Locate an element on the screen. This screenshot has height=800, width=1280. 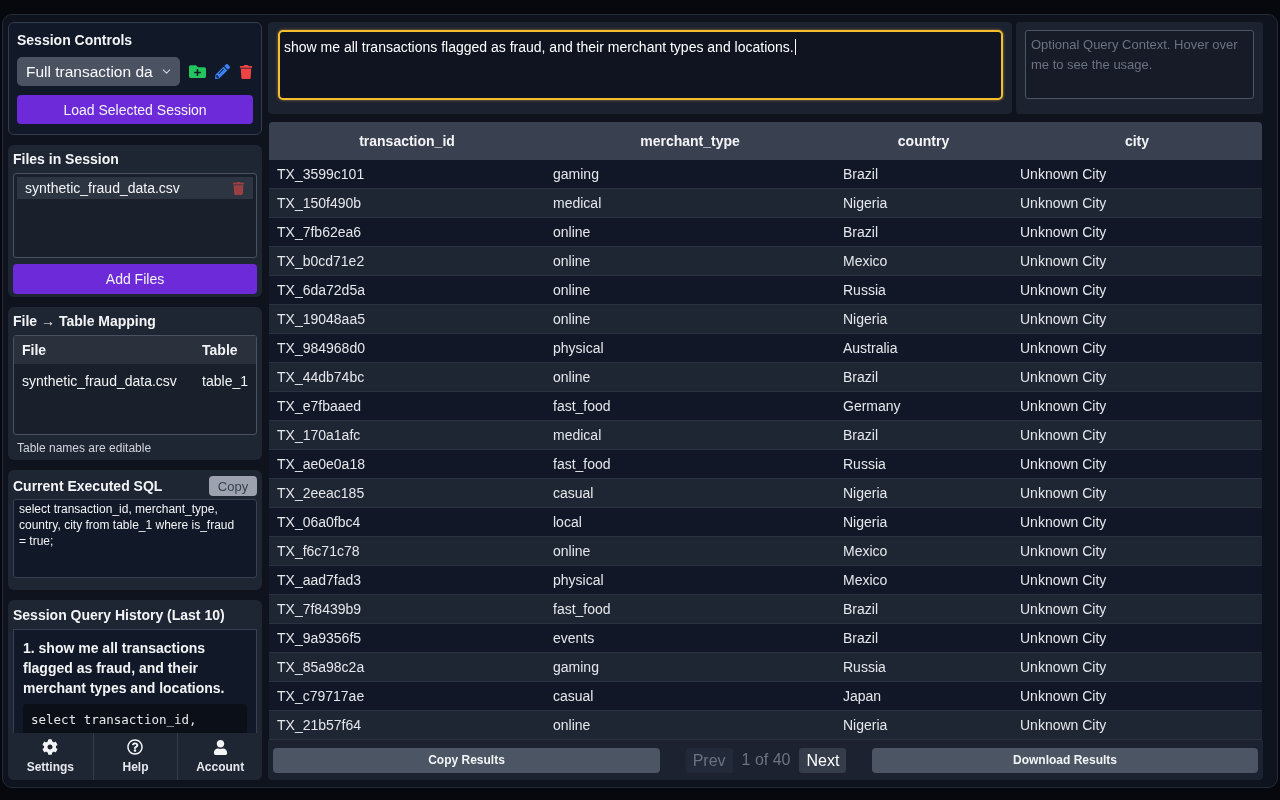
user-icon is located at coordinates (220, 747).